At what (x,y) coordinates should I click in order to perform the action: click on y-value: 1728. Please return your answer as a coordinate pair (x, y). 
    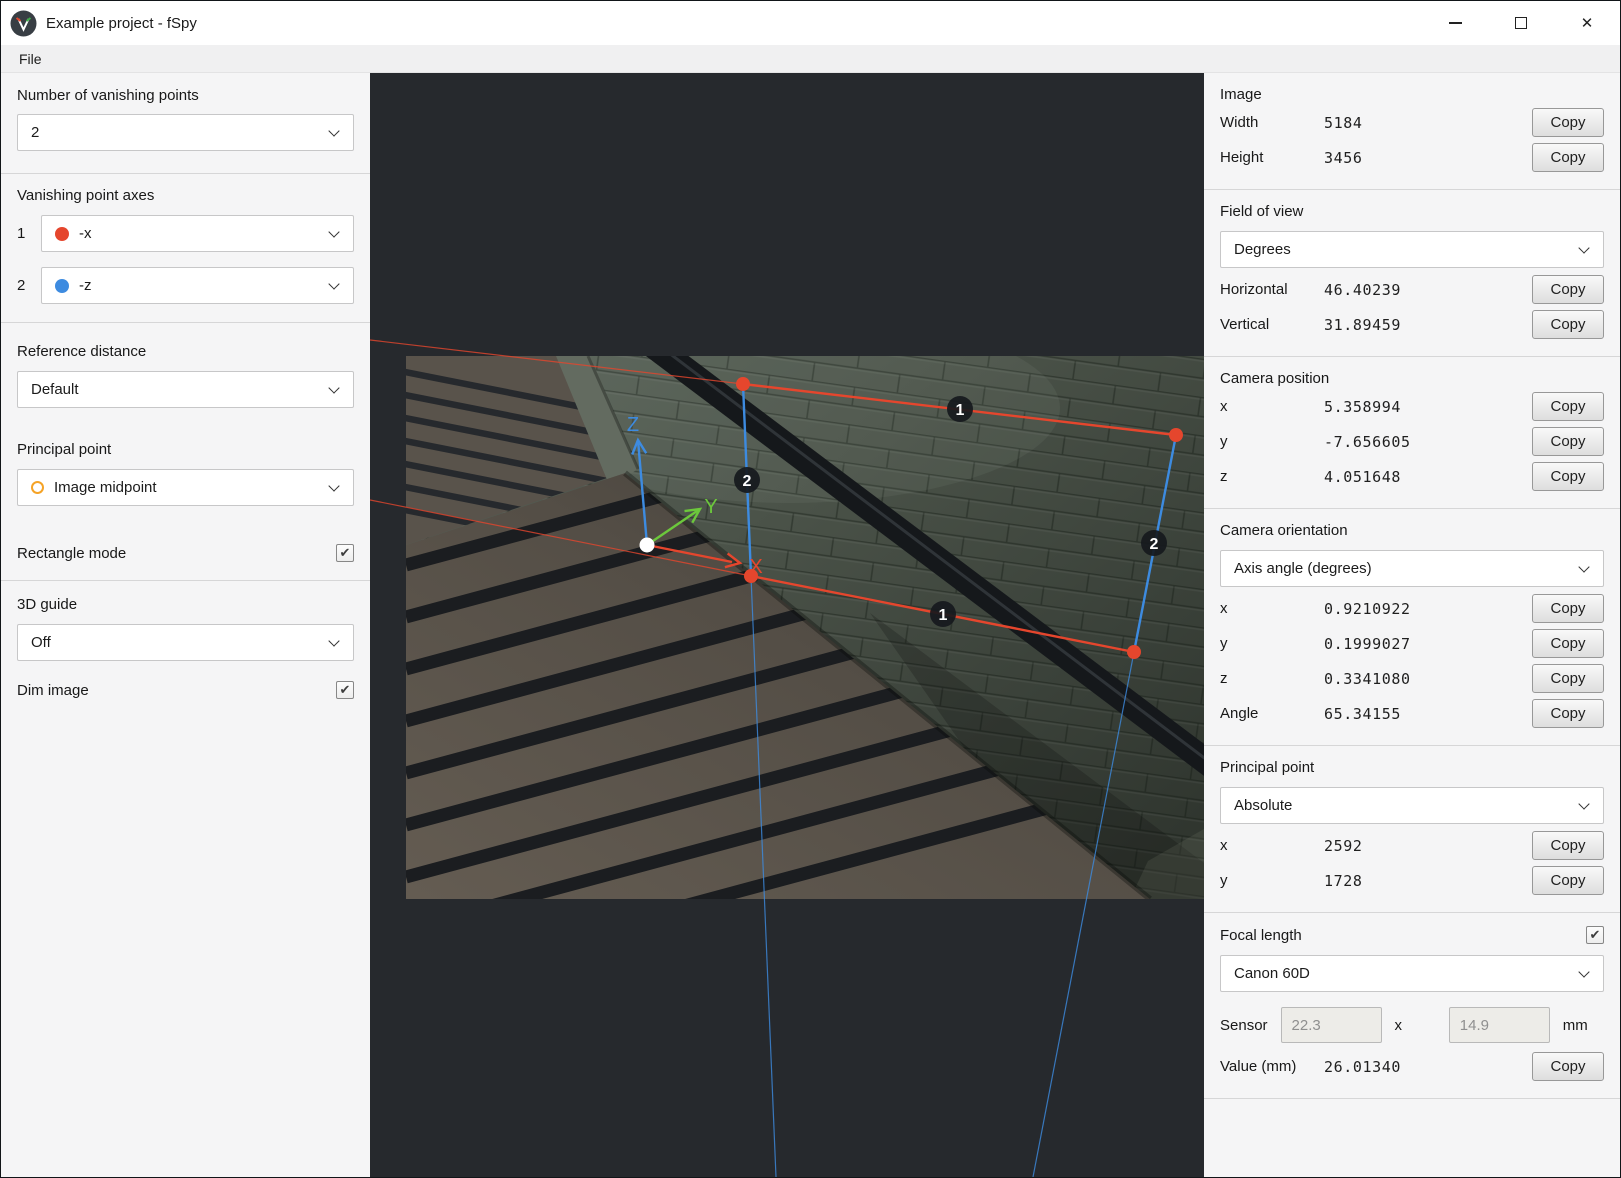
    Looking at the image, I should click on (1343, 880).